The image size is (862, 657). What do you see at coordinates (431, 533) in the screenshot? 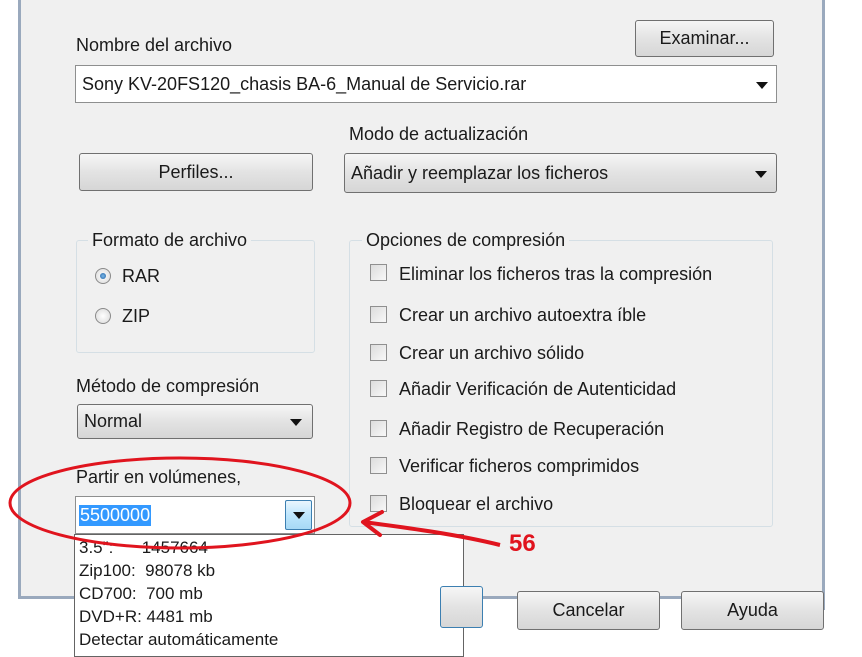
I see `arrow-line` at bounding box center [431, 533].